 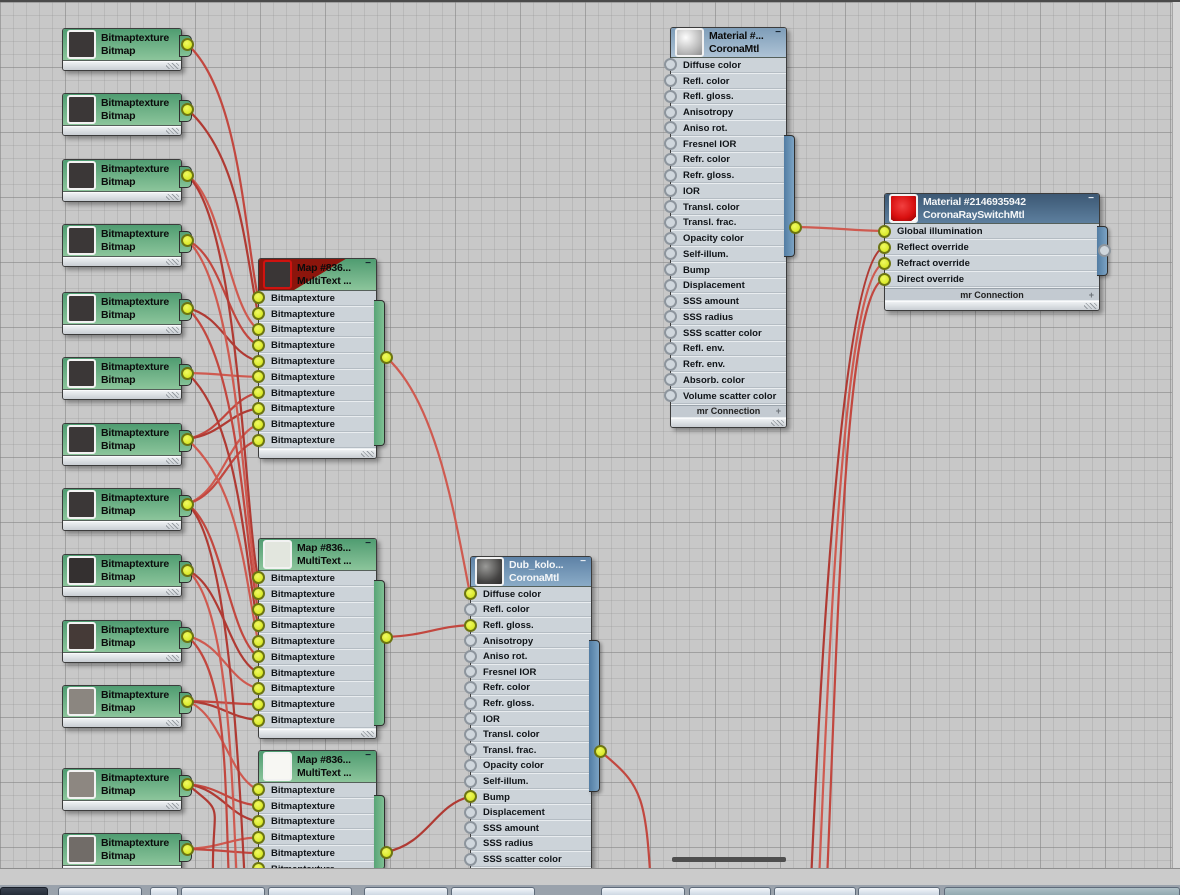 I want to click on node-coronarayswitchmtl-header: Material #2146935942 CoronaRaySwitchMtl −, so click(x=992, y=209).